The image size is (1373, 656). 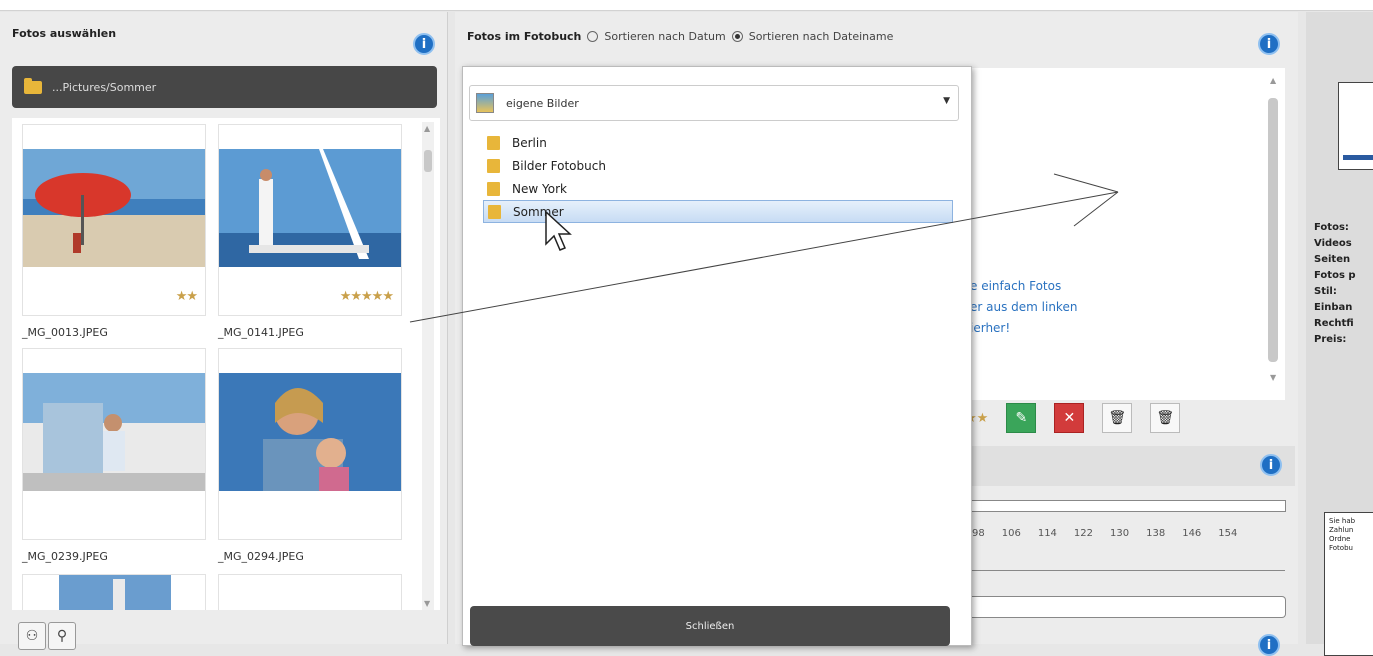 What do you see at coordinates (764, 248) in the screenshot?
I see `drag-arrow-icon` at bounding box center [764, 248].